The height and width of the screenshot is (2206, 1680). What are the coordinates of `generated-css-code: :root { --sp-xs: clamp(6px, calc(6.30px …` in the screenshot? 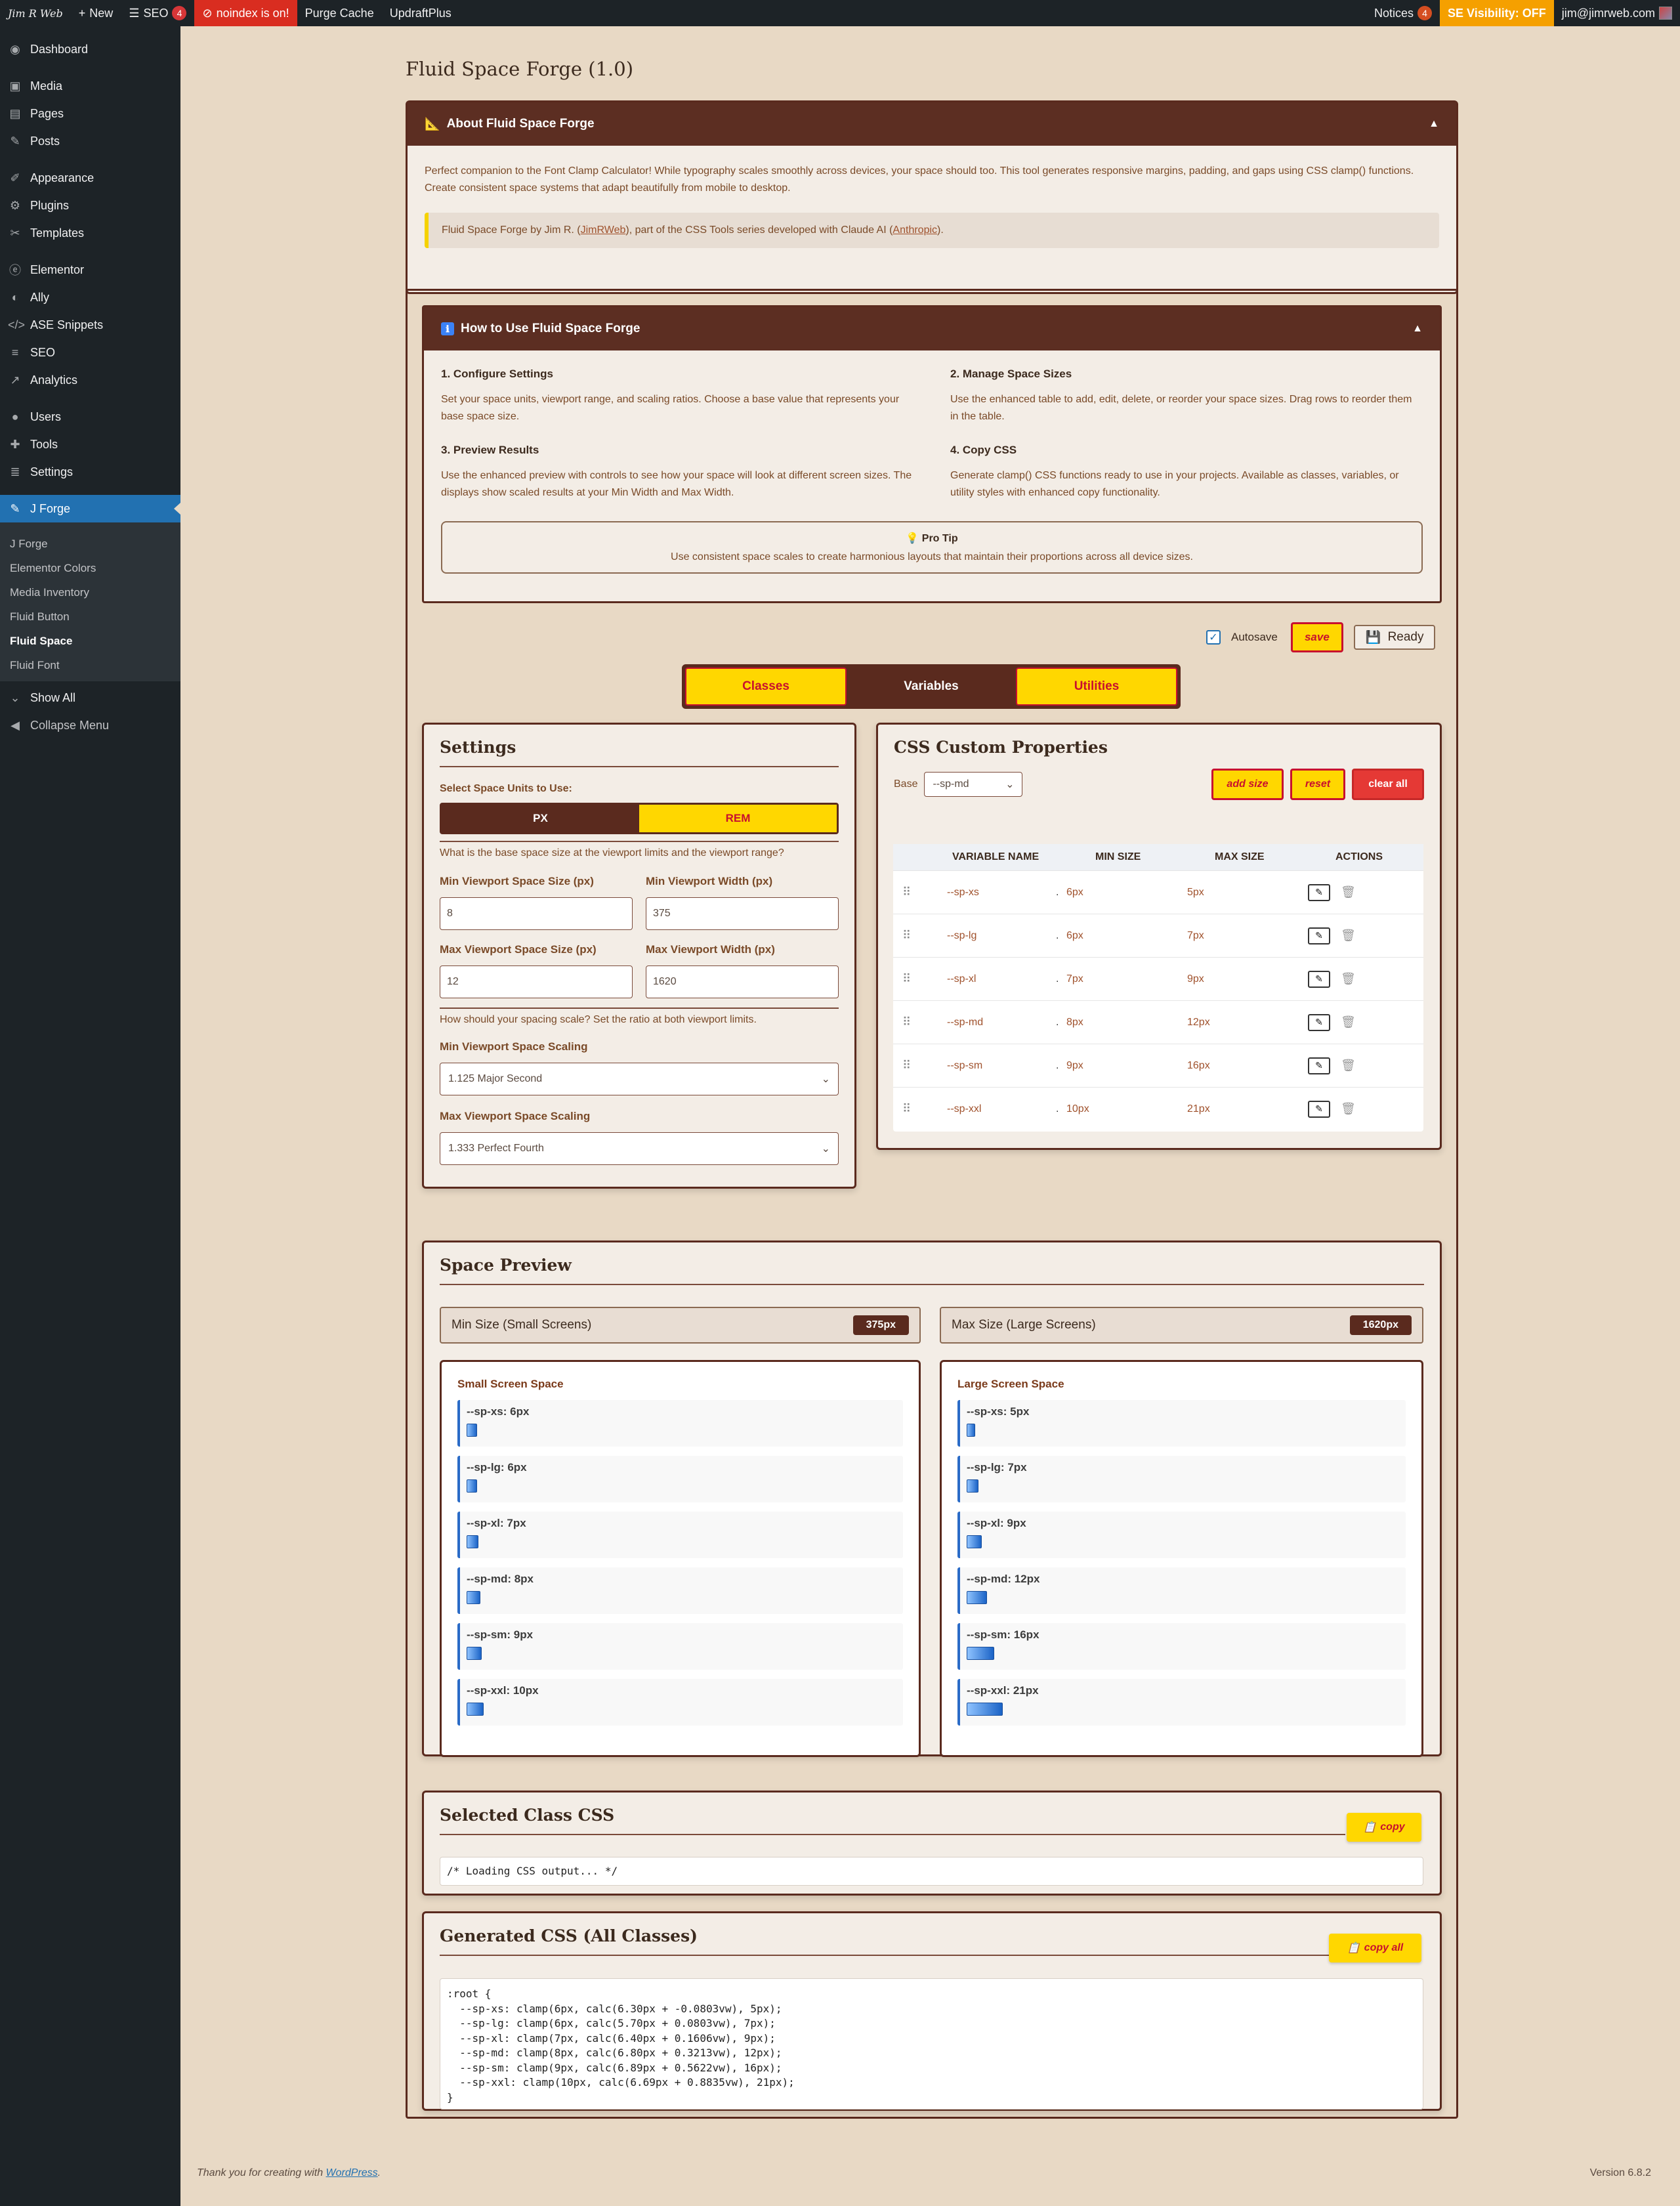 It's located at (931, 2044).